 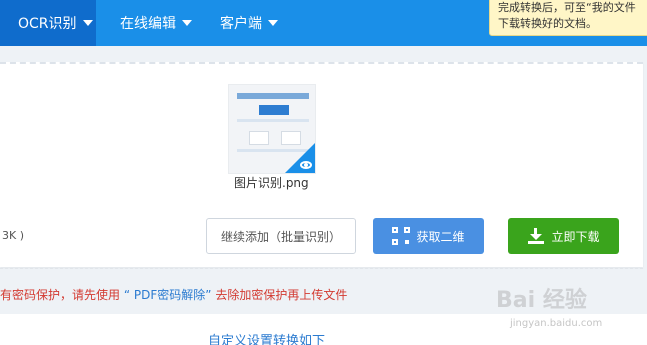 I want to click on custom-settings-link: 自定义设置转换如下, so click(x=266, y=337).